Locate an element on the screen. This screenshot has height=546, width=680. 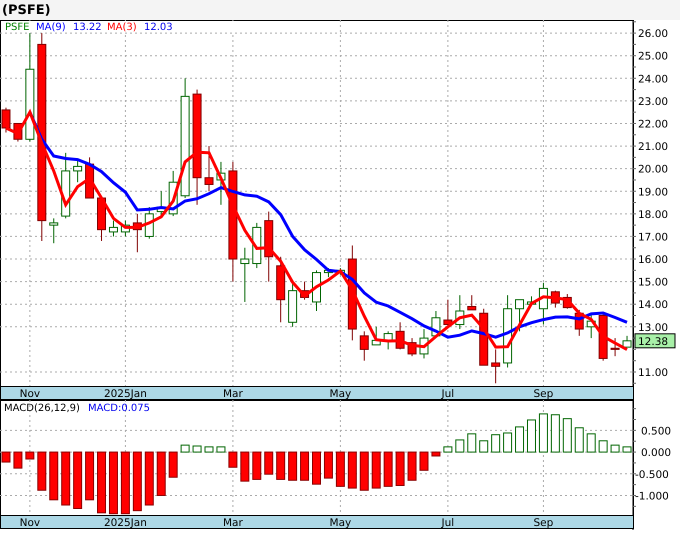
legend-value: 13.22 is located at coordinates (87, 27).